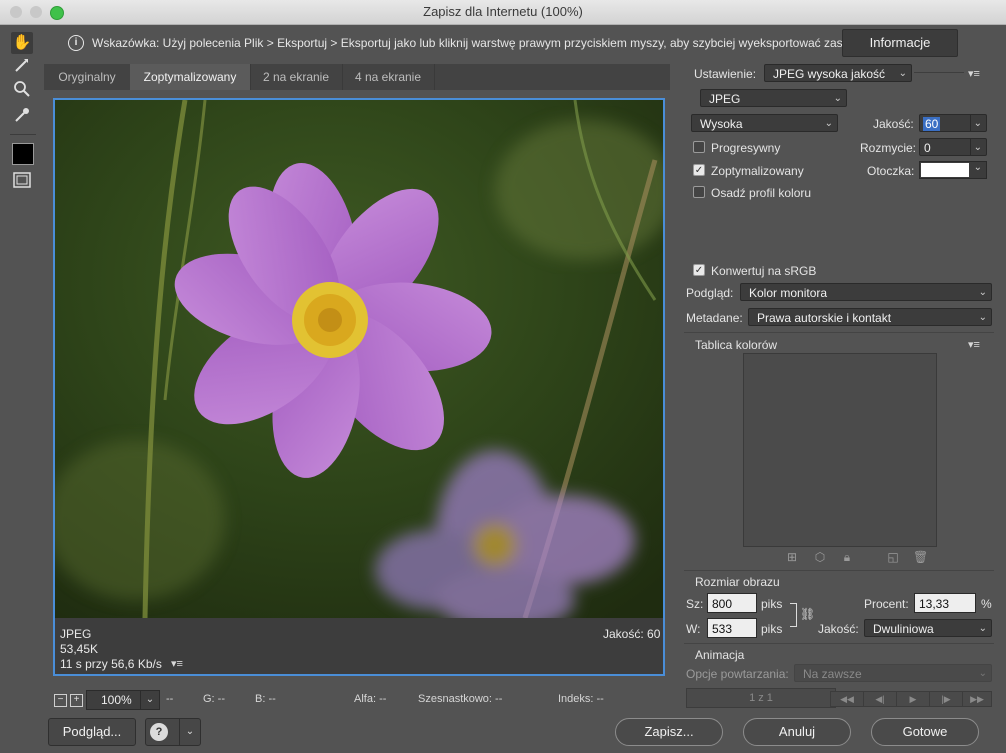  Describe the element at coordinates (880, 699) in the screenshot. I see `previous-frame-icon: ◀|` at that location.